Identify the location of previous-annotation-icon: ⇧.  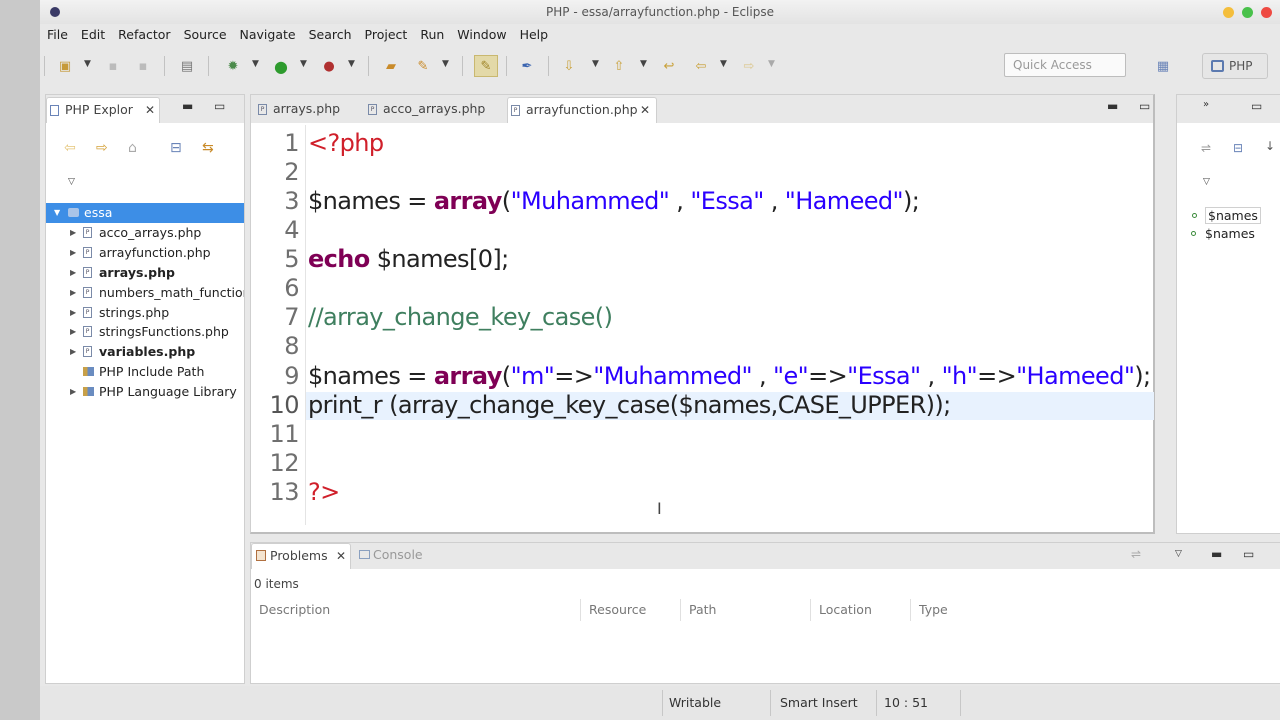
(619, 66).